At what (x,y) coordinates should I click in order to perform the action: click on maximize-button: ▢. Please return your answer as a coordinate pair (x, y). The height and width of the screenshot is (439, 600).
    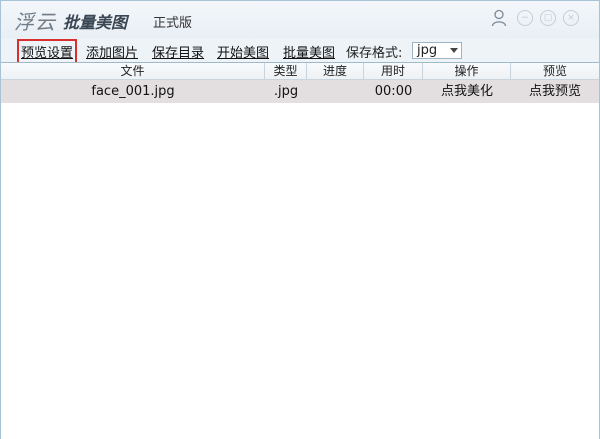
    Looking at the image, I should click on (548, 18).